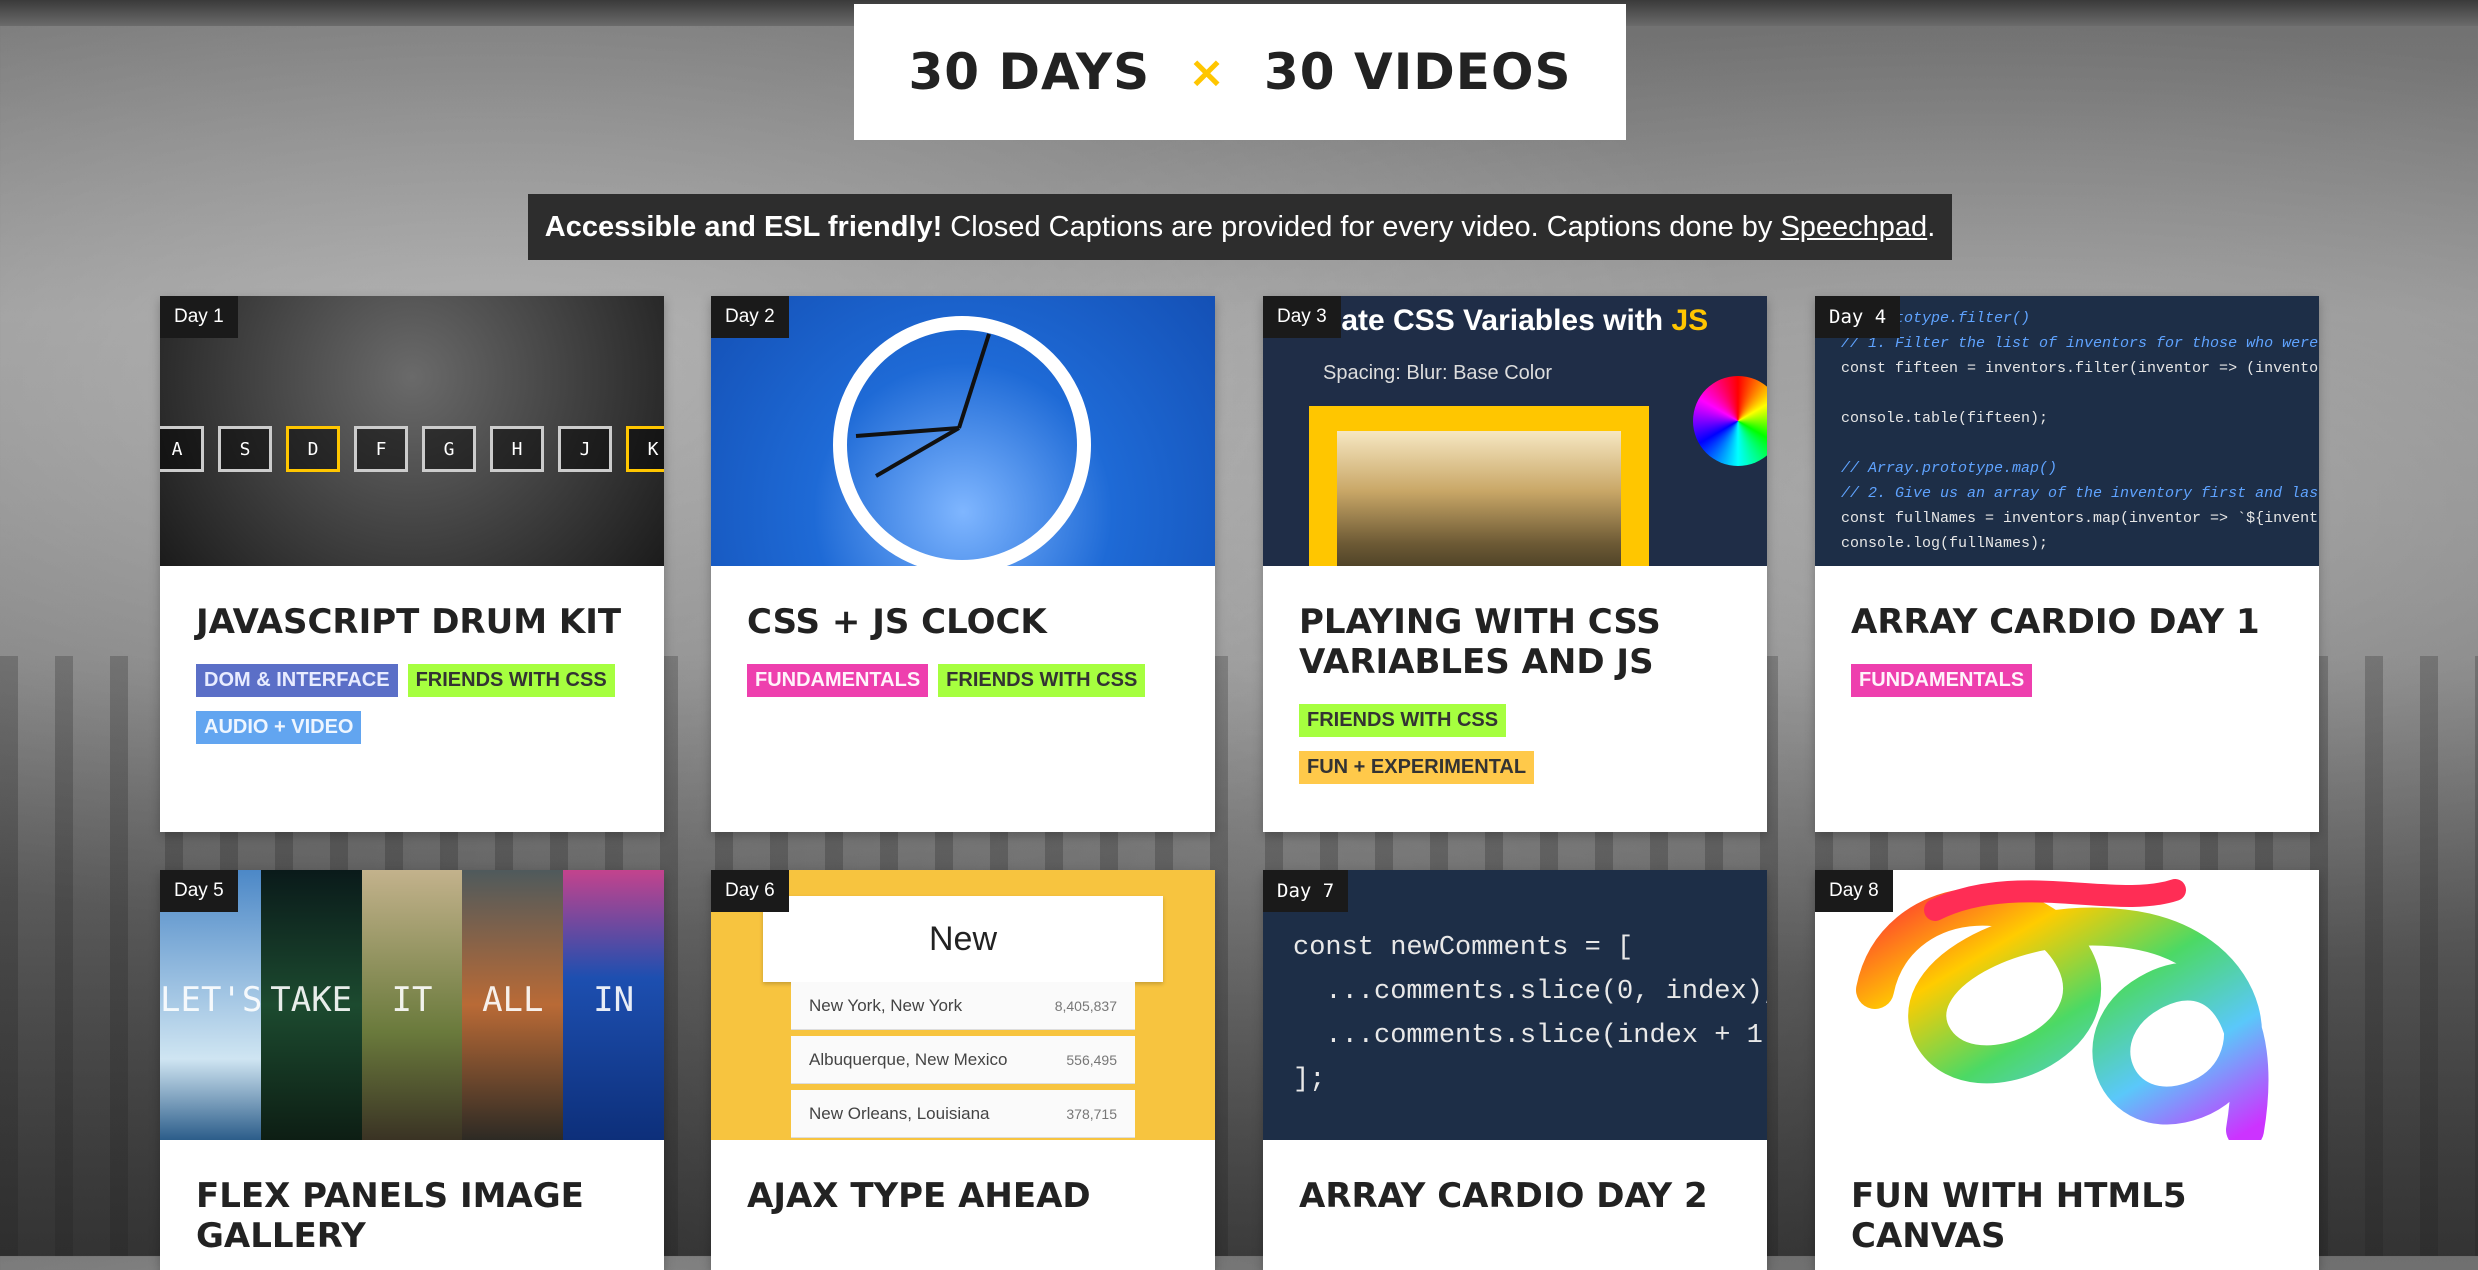 The image size is (2478, 1270). What do you see at coordinates (1854, 891) in the screenshot?
I see `day-badge: Day 8` at bounding box center [1854, 891].